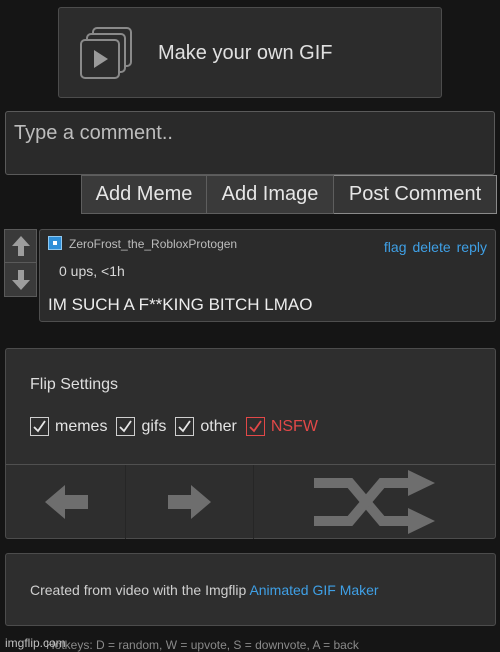 The width and height of the screenshot is (500, 652). I want to click on post-comment-button: Post Comment, so click(415, 194).